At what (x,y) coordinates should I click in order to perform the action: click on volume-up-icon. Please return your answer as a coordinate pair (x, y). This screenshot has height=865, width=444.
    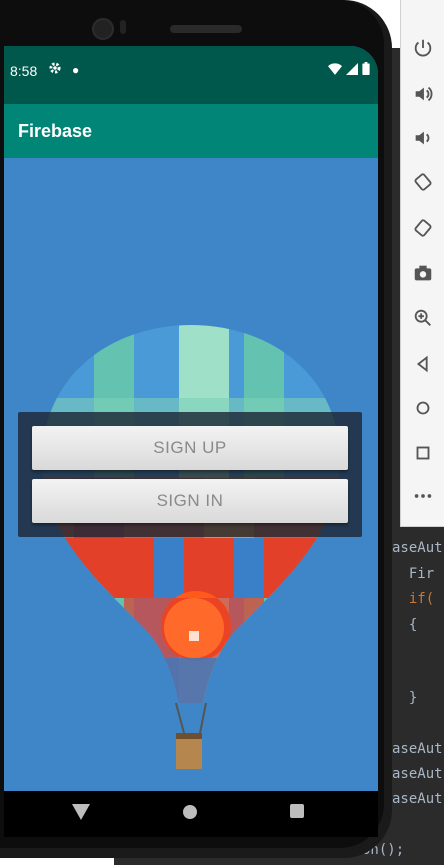
    Looking at the image, I should click on (422, 94).